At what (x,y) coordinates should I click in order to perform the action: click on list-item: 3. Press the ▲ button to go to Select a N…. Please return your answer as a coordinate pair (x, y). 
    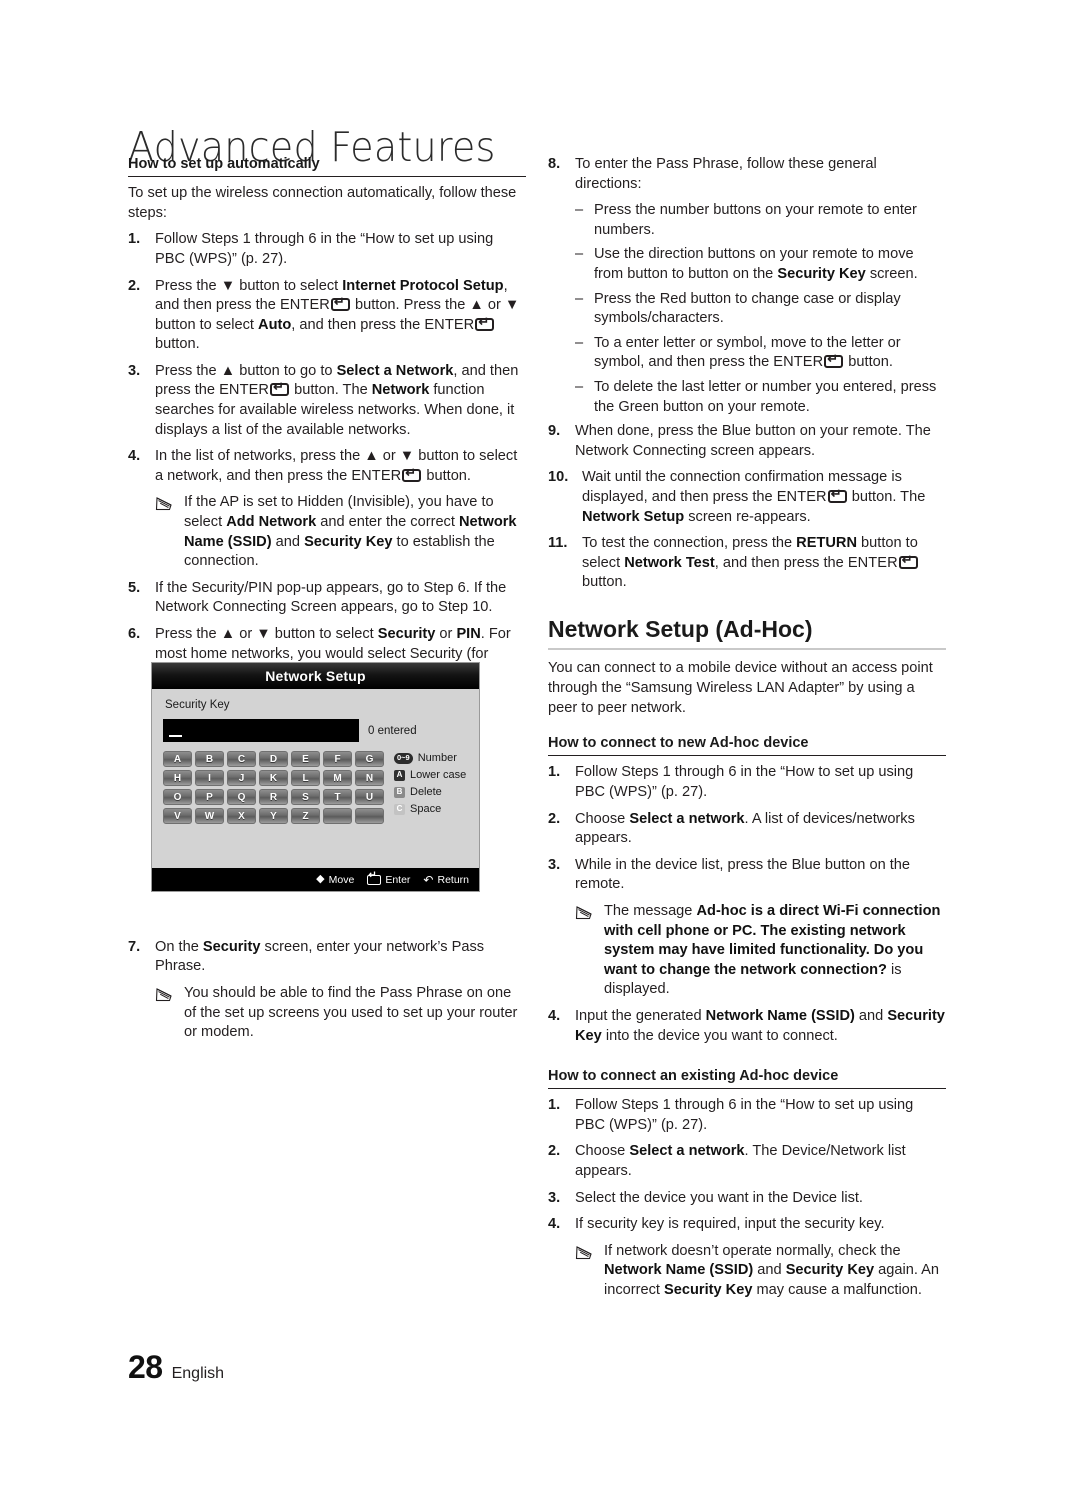
    Looking at the image, I should click on (327, 401).